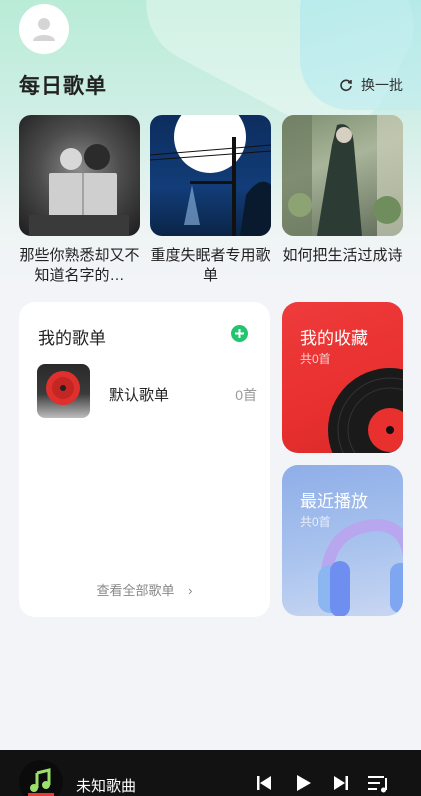 The width and height of the screenshot is (421, 796). I want to click on girl-reading-cover, so click(79, 175).